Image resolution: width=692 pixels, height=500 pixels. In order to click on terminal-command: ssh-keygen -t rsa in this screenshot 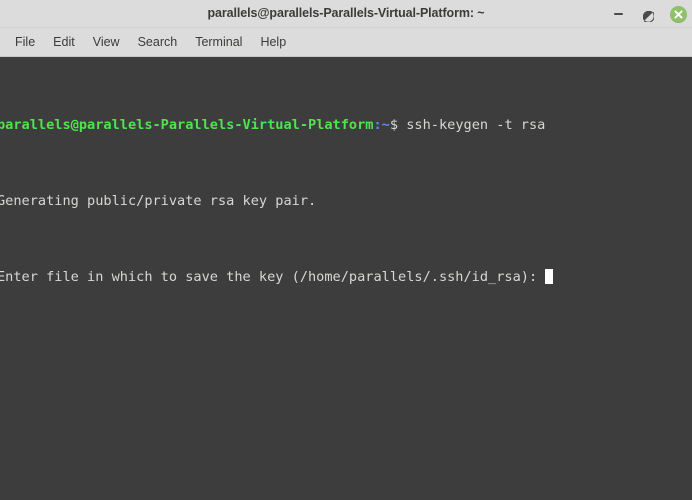, I will do `click(472, 125)`.